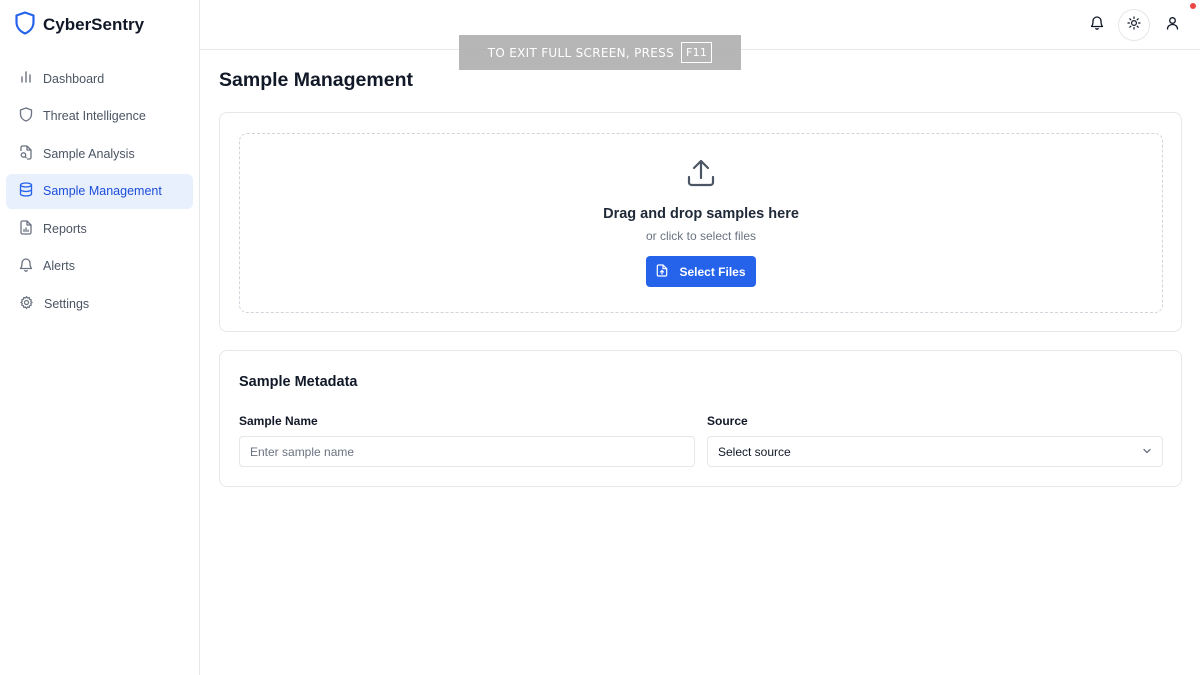 The width and height of the screenshot is (1200, 675). Describe the element at coordinates (26, 78) in the screenshot. I see `bar-chart-icon` at that location.